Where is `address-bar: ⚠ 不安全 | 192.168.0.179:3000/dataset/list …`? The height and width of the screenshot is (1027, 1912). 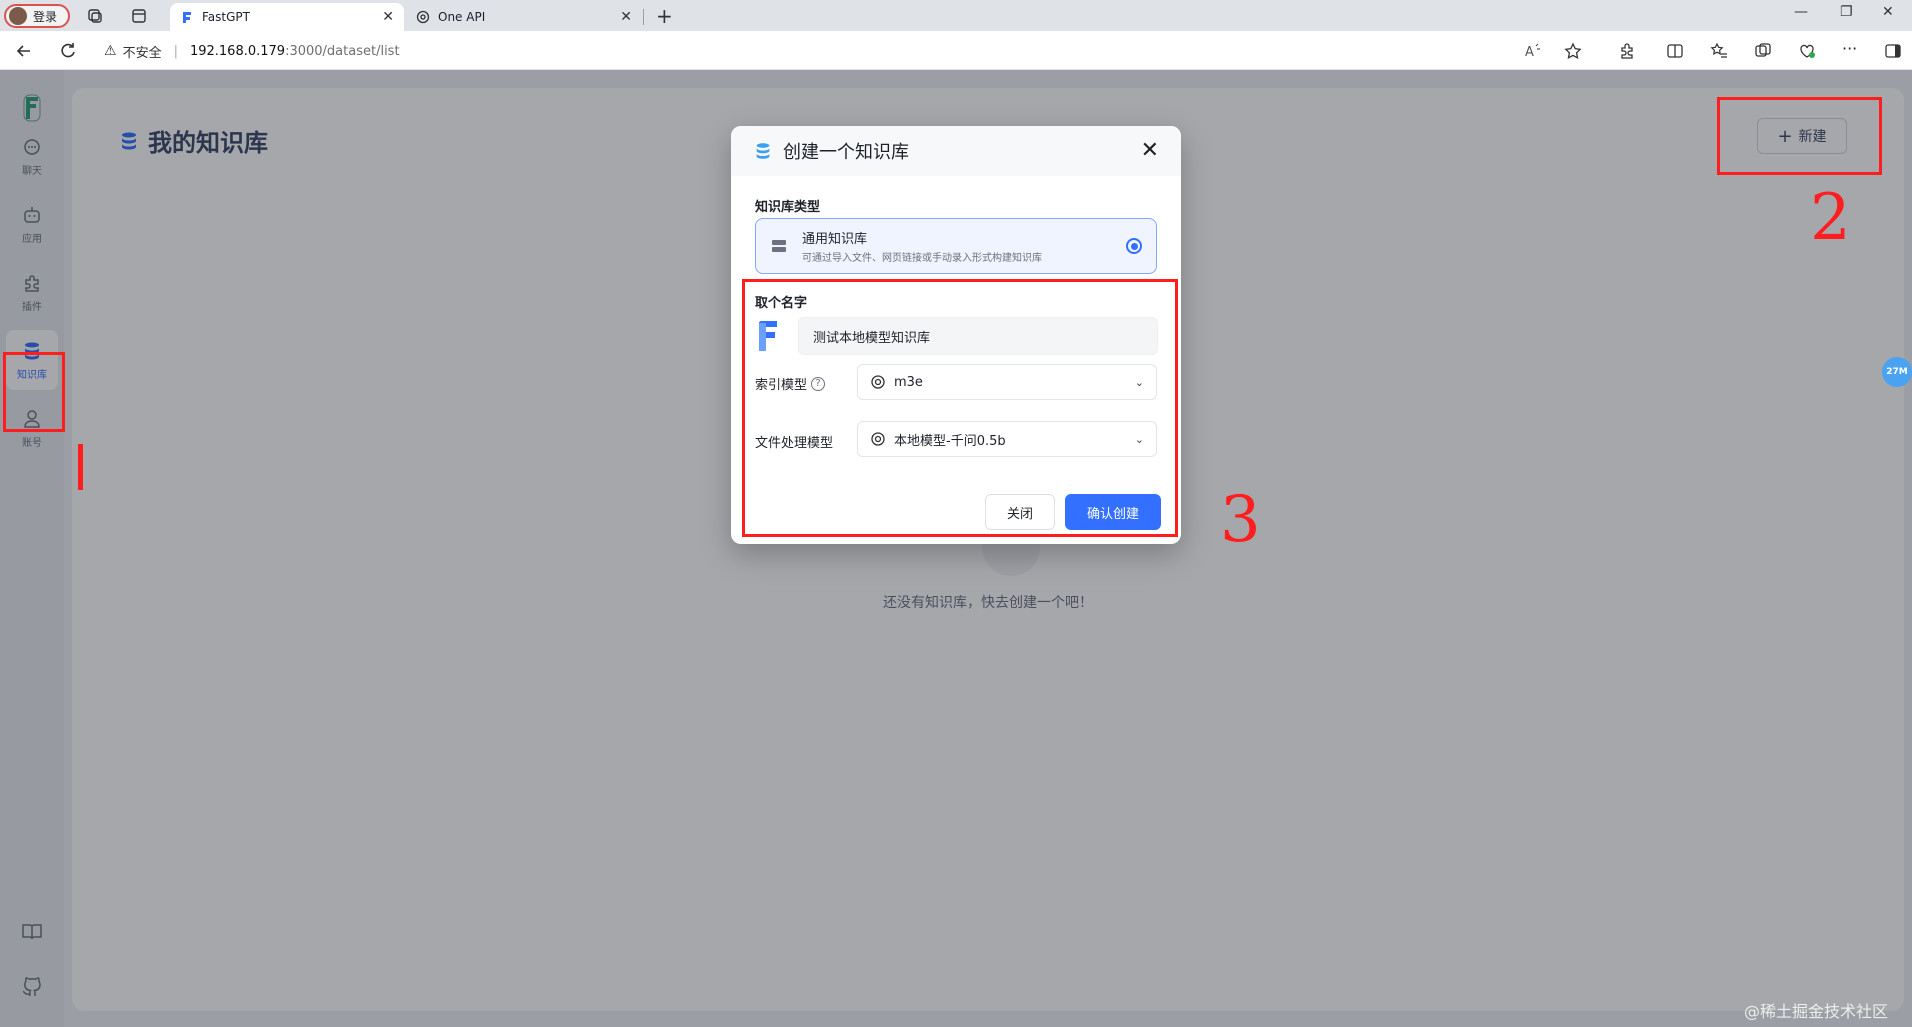 address-bar: ⚠ 不安全 | 192.168.0.179:3000/dataset/list … is located at coordinates (956, 50).